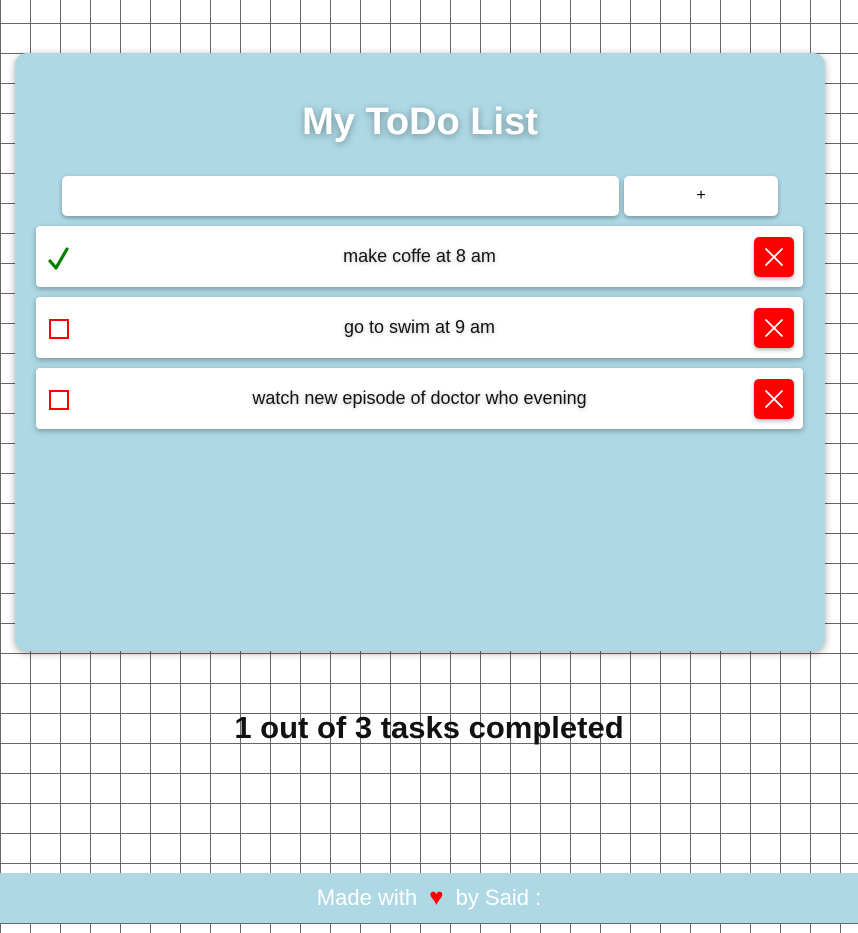 This screenshot has height=933, width=858. Describe the element at coordinates (367, 897) in the screenshot. I see `footer-prefix: Made with` at that location.